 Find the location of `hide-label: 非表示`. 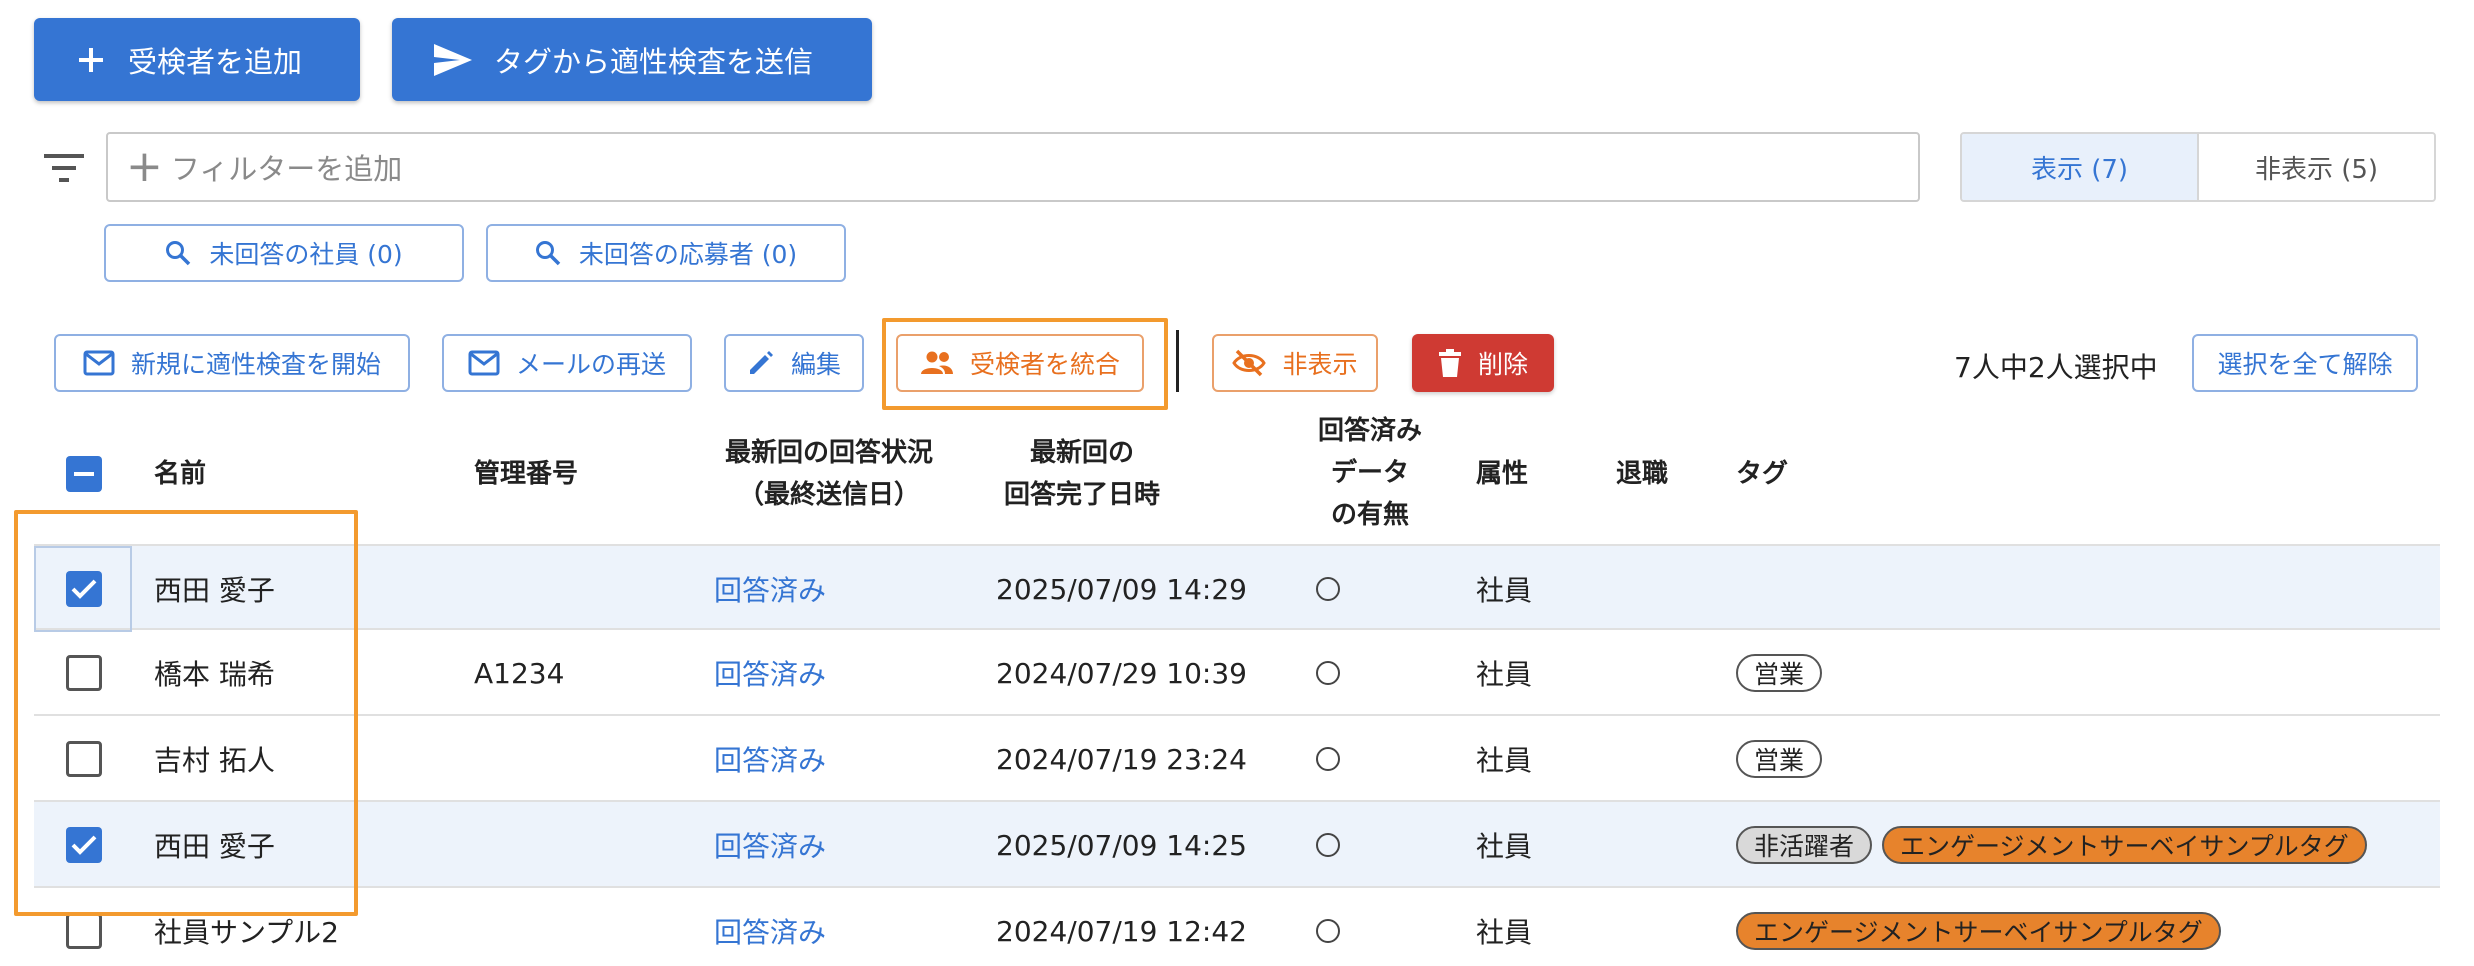

hide-label: 非表示 is located at coordinates (1320, 364).